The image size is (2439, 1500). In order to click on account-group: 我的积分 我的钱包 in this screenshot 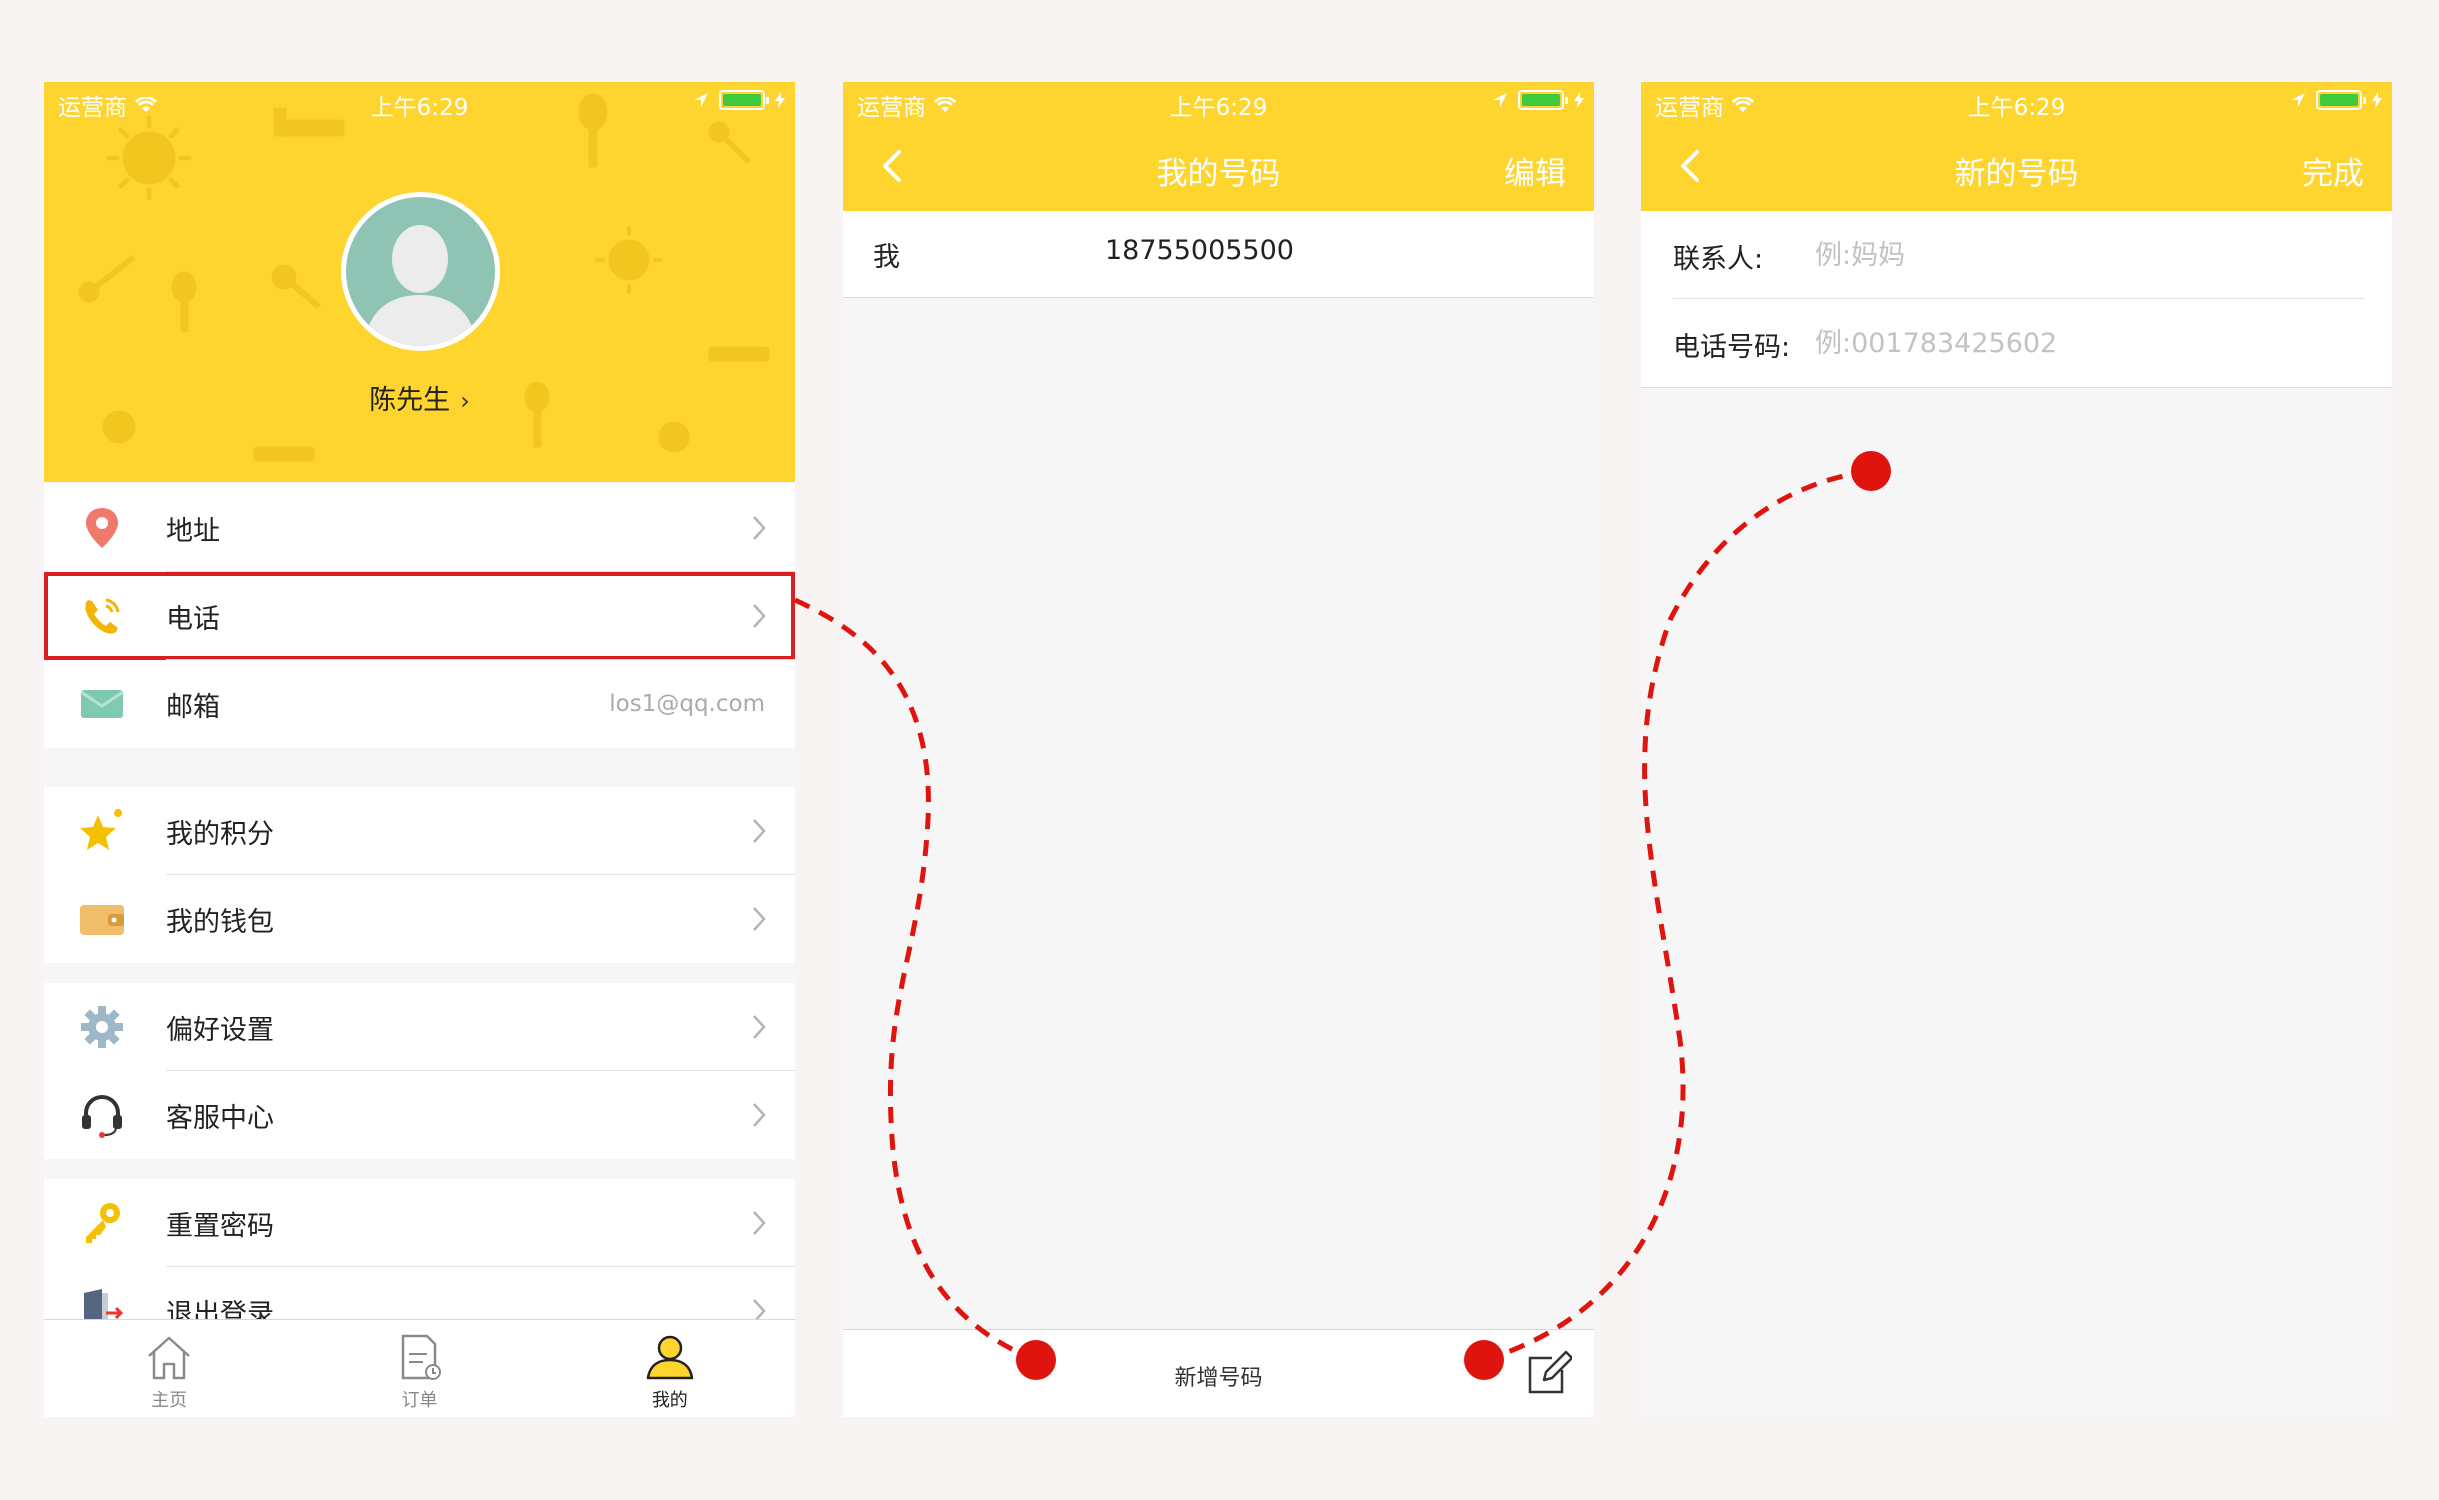, I will do `click(419, 875)`.